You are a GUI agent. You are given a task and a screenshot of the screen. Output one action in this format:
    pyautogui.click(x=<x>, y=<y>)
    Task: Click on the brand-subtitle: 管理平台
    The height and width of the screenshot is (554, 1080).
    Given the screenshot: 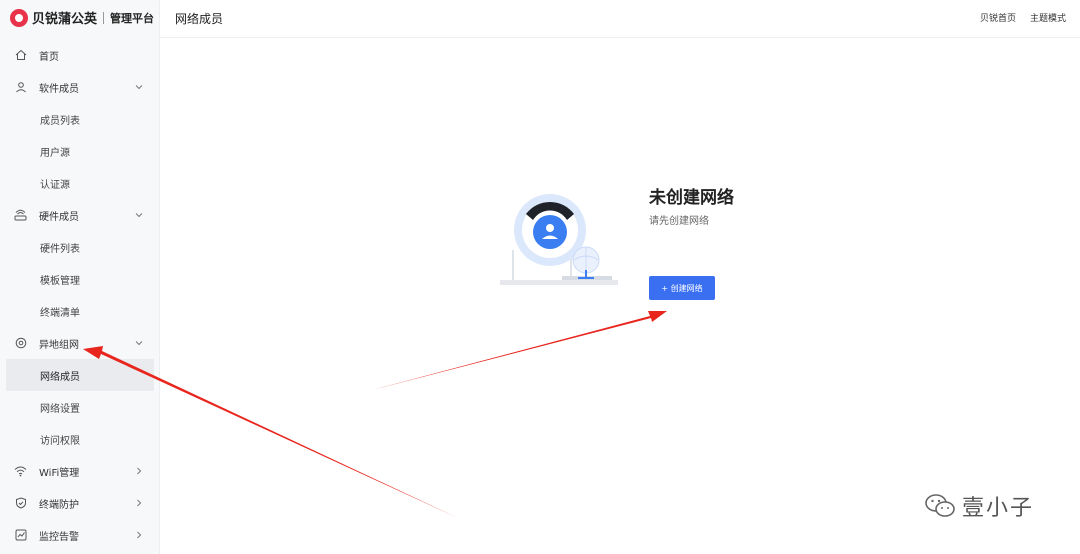 What is the action you would take?
    pyautogui.click(x=132, y=18)
    